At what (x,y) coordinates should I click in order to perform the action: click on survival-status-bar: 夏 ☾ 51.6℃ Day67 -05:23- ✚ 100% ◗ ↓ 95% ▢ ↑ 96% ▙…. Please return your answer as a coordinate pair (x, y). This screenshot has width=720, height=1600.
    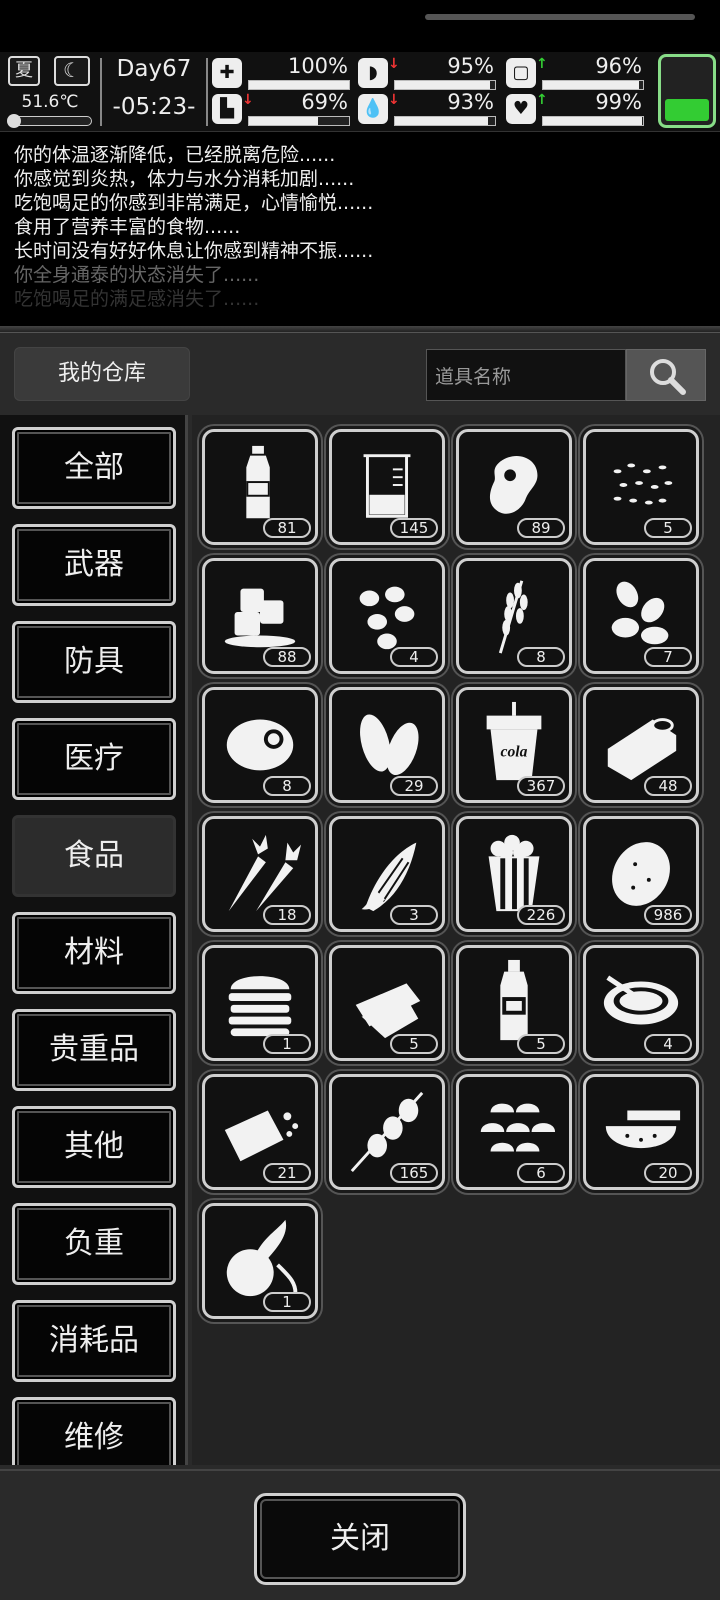
    Looking at the image, I should click on (360, 92).